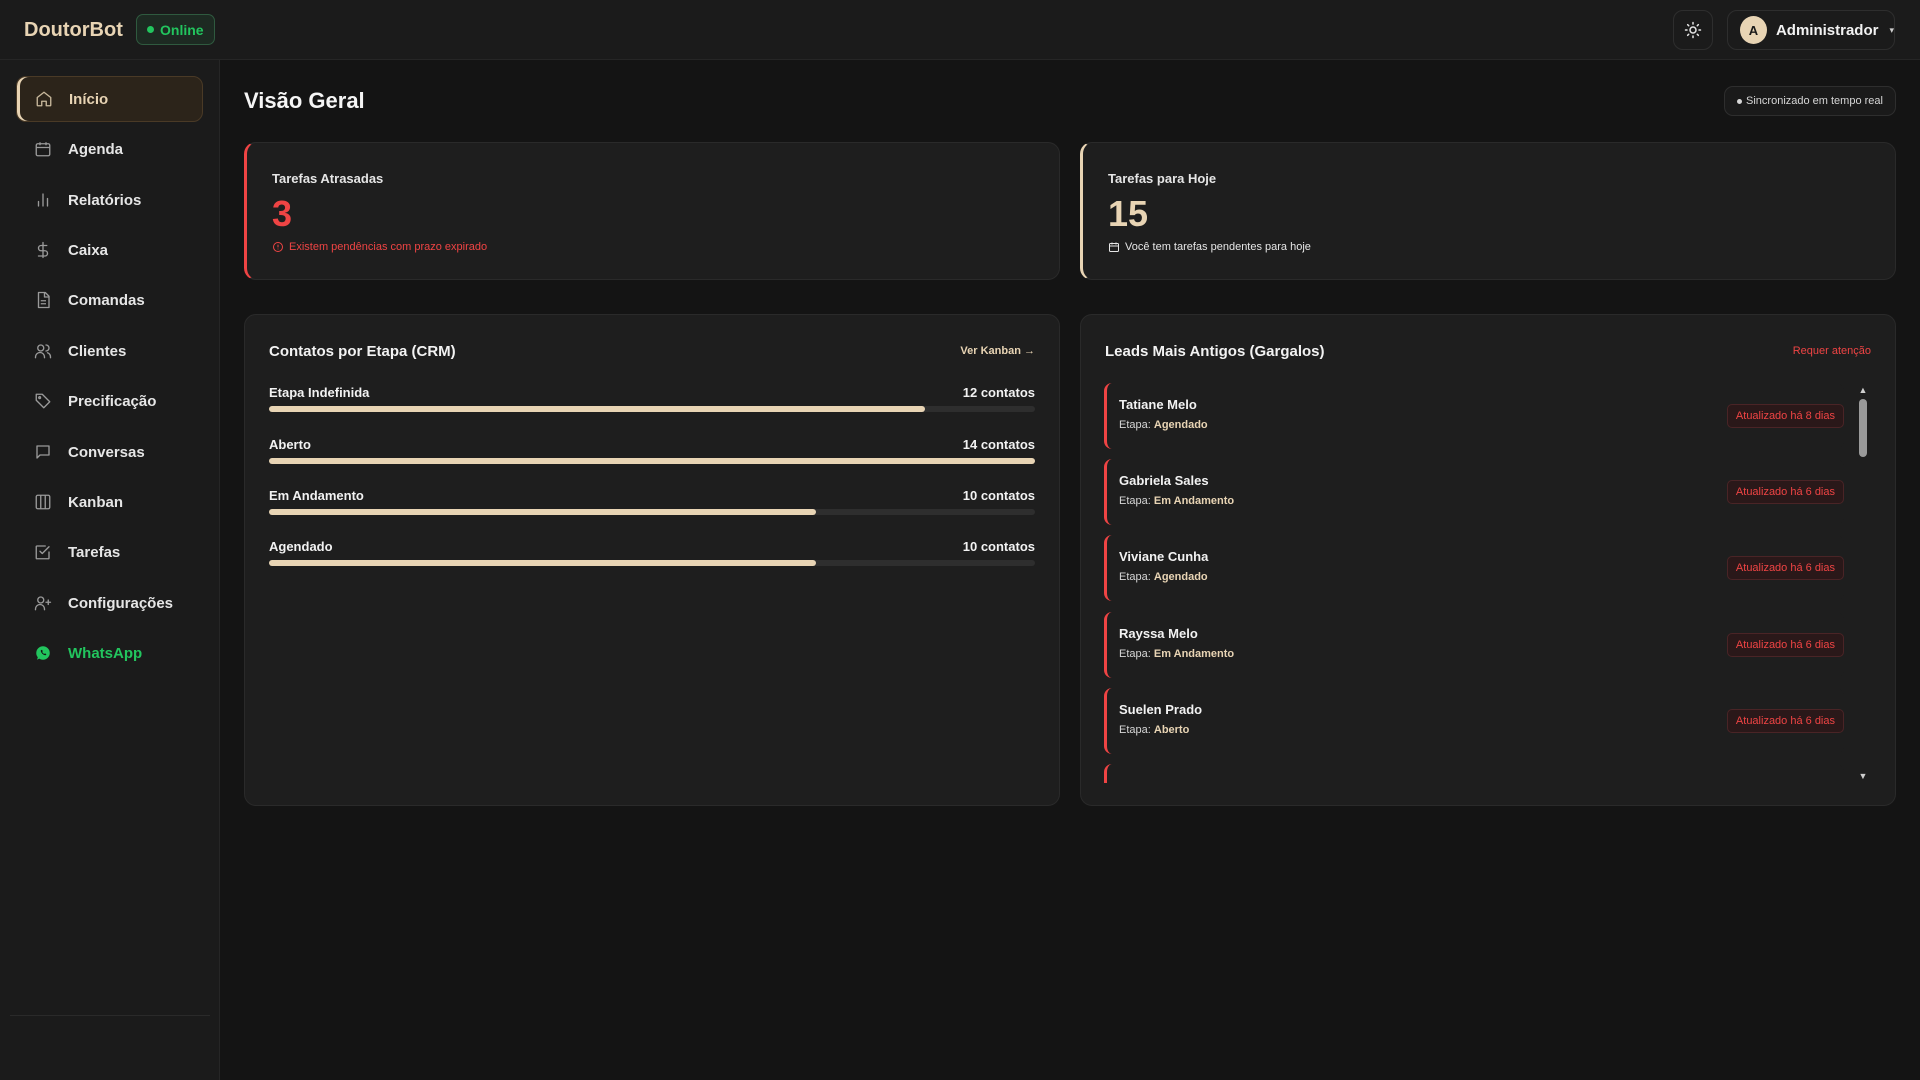  Describe the element at coordinates (1831, 351) in the screenshot. I see `attention-label: Requer atenção` at that location.